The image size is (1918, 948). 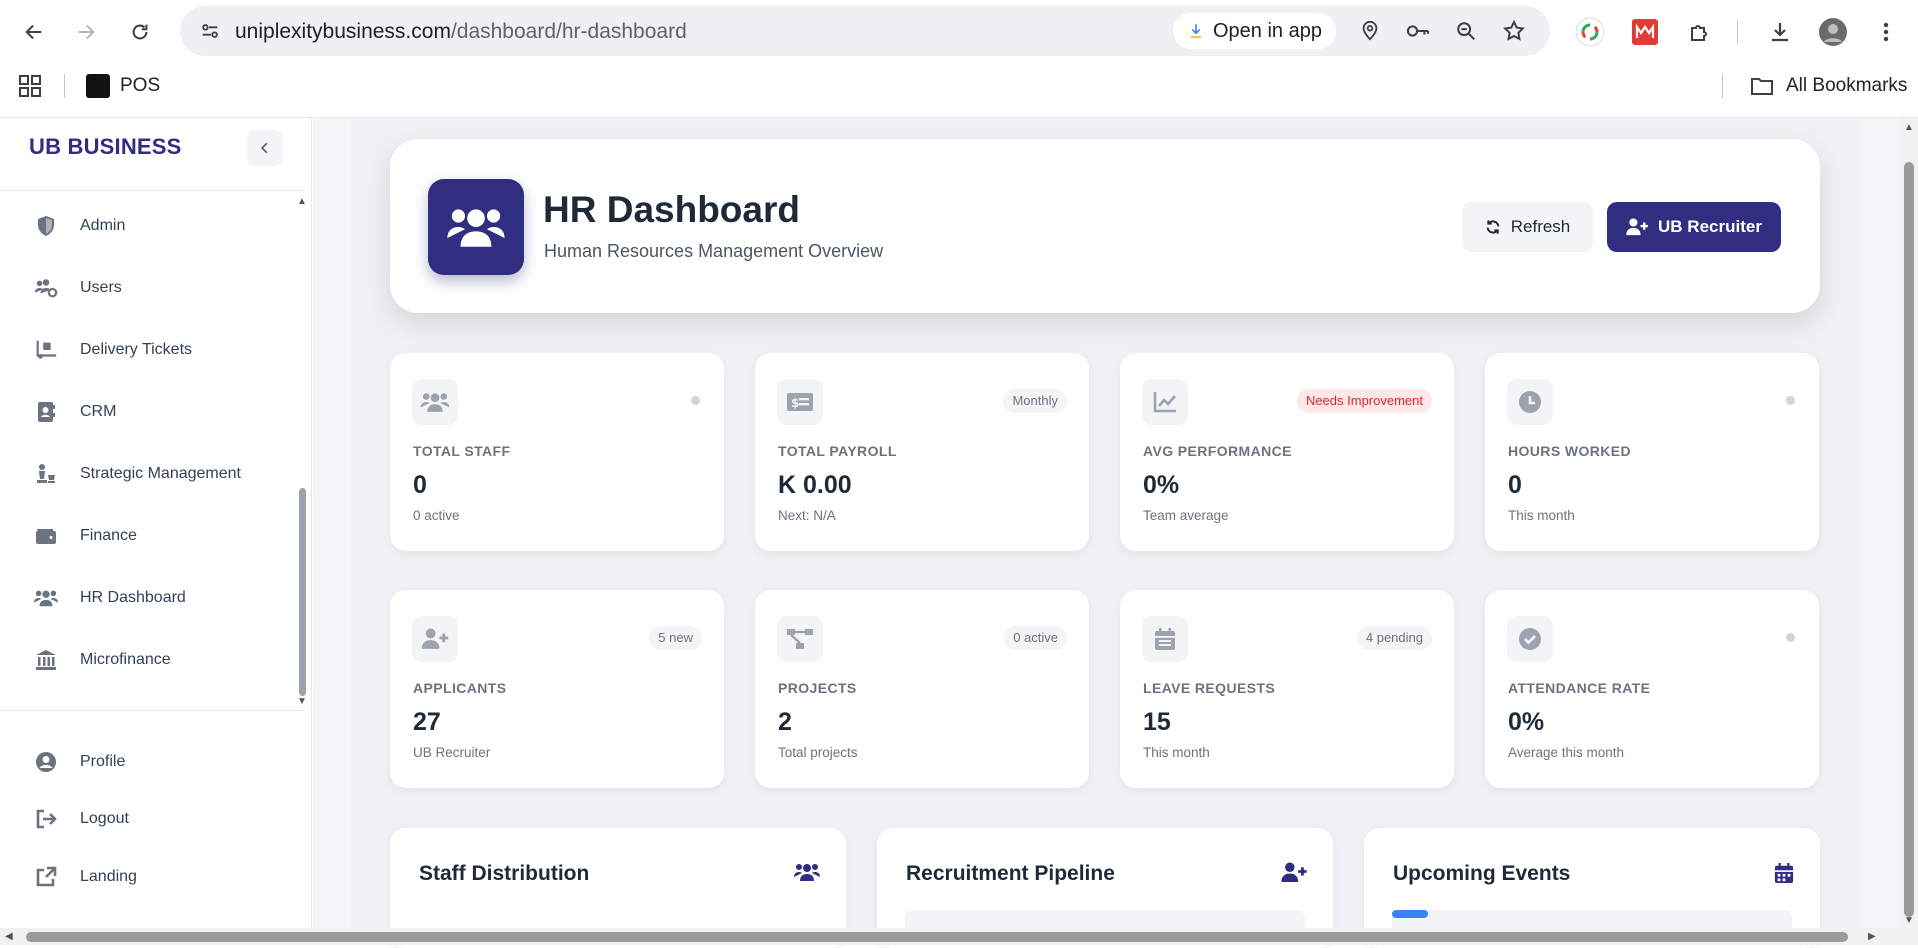 I want to click on bookmarks-bar: POS All Bookmarks, so click(x=959, y=86).